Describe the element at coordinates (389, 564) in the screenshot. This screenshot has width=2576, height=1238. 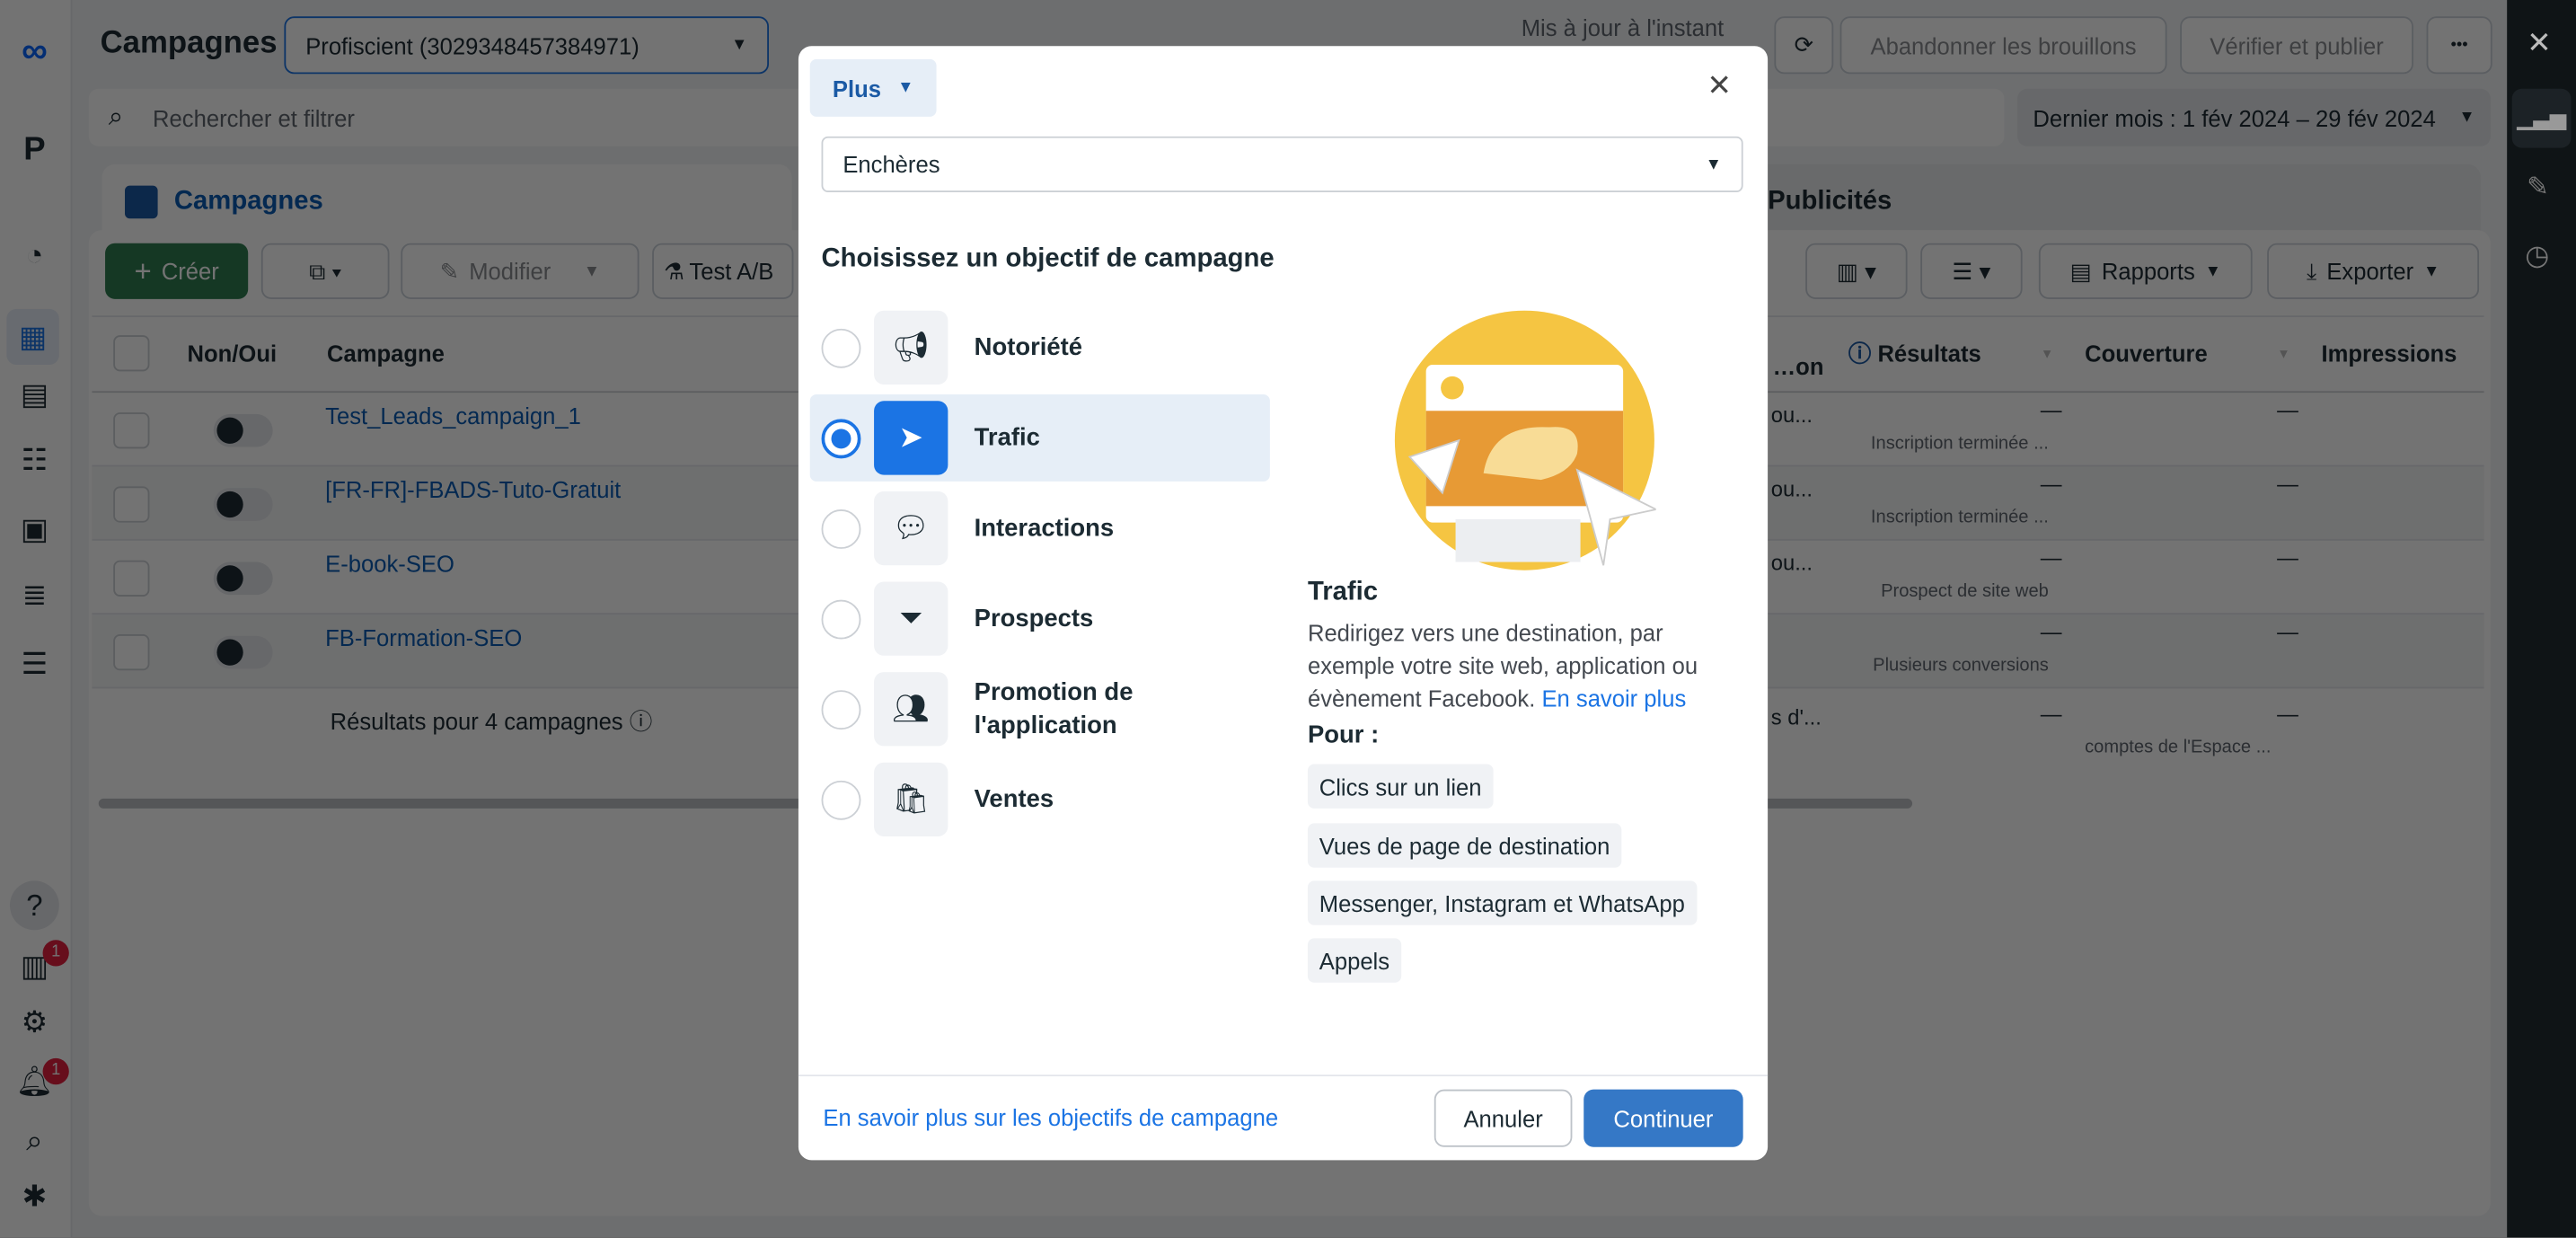
I see `campaign-name-link: E-book-SEO` at that location.